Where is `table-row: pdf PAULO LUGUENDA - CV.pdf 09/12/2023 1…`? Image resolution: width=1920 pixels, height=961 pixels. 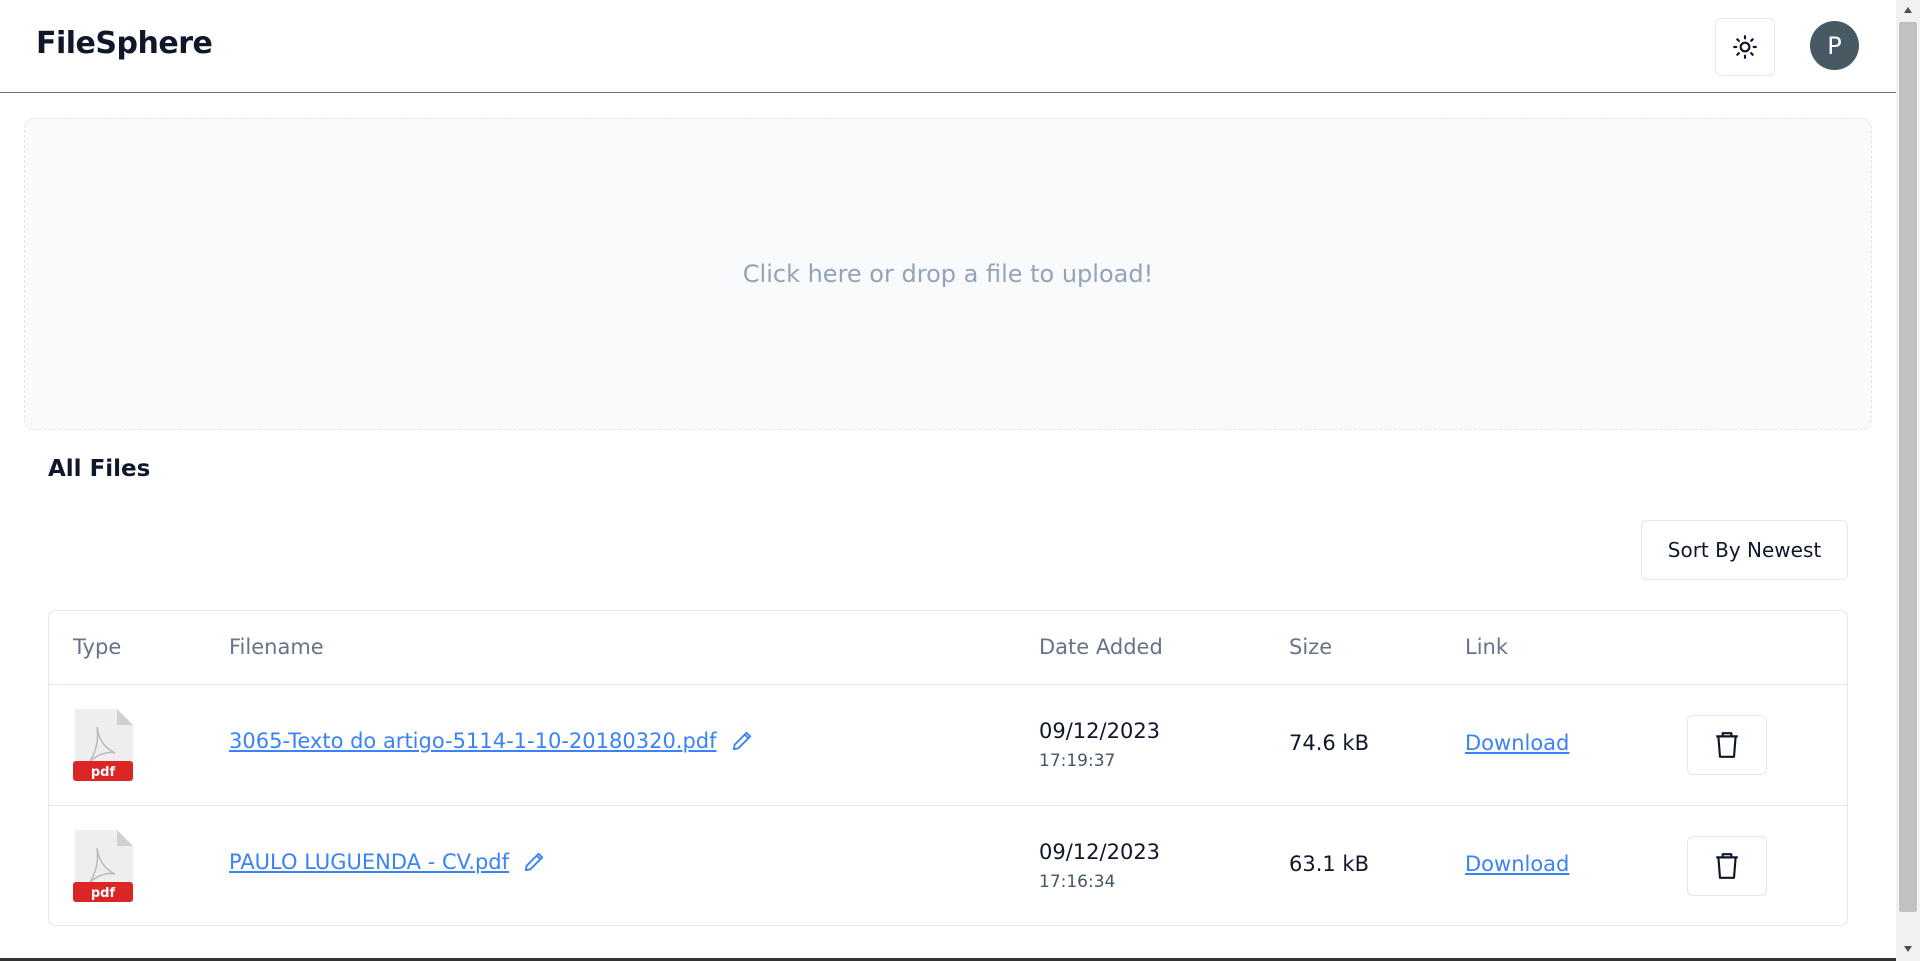
table-row: pdf PAULO LUGUENDA - CV.pdf 09/12/2023 1… is located at coordinates (948, 865).